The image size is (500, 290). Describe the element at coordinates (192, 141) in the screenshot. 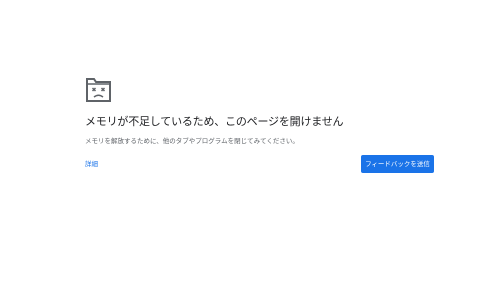

I see `error-message: メモリを解放するために、他のタブやプログラムを閉じてみてください。` at that location.